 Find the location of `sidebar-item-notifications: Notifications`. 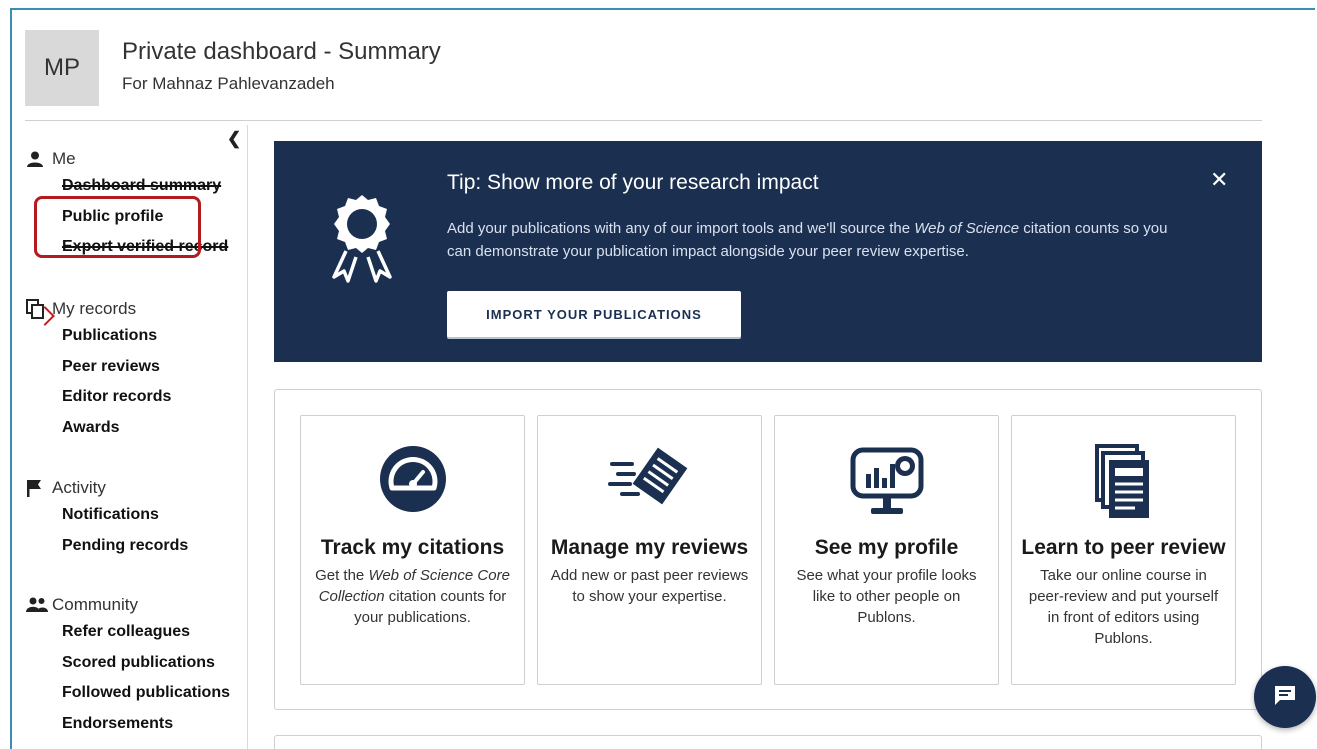

sidebar-item-notifications: Notifications is located at coordinates (125, 515).